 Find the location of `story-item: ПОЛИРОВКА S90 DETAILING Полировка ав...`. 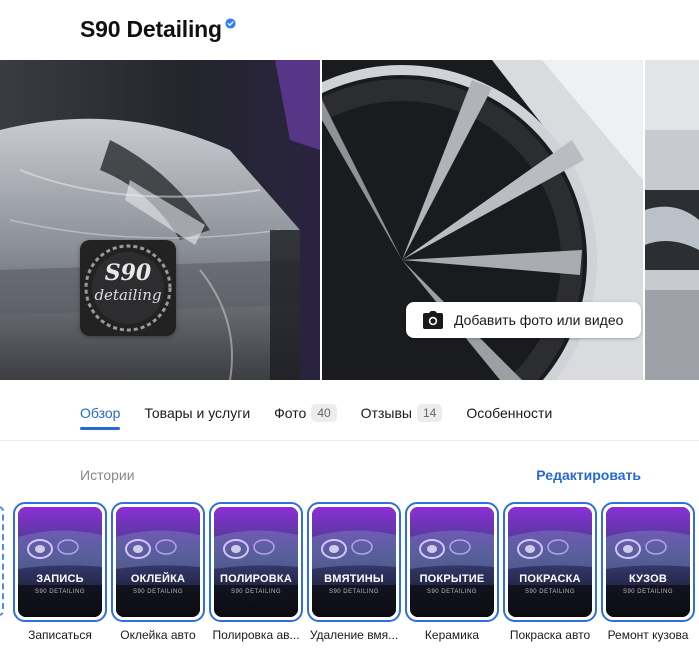

story-item: ПОЛИРОВКА S90 DETAILING Полировка ав... is located at coordinates (256, 572).